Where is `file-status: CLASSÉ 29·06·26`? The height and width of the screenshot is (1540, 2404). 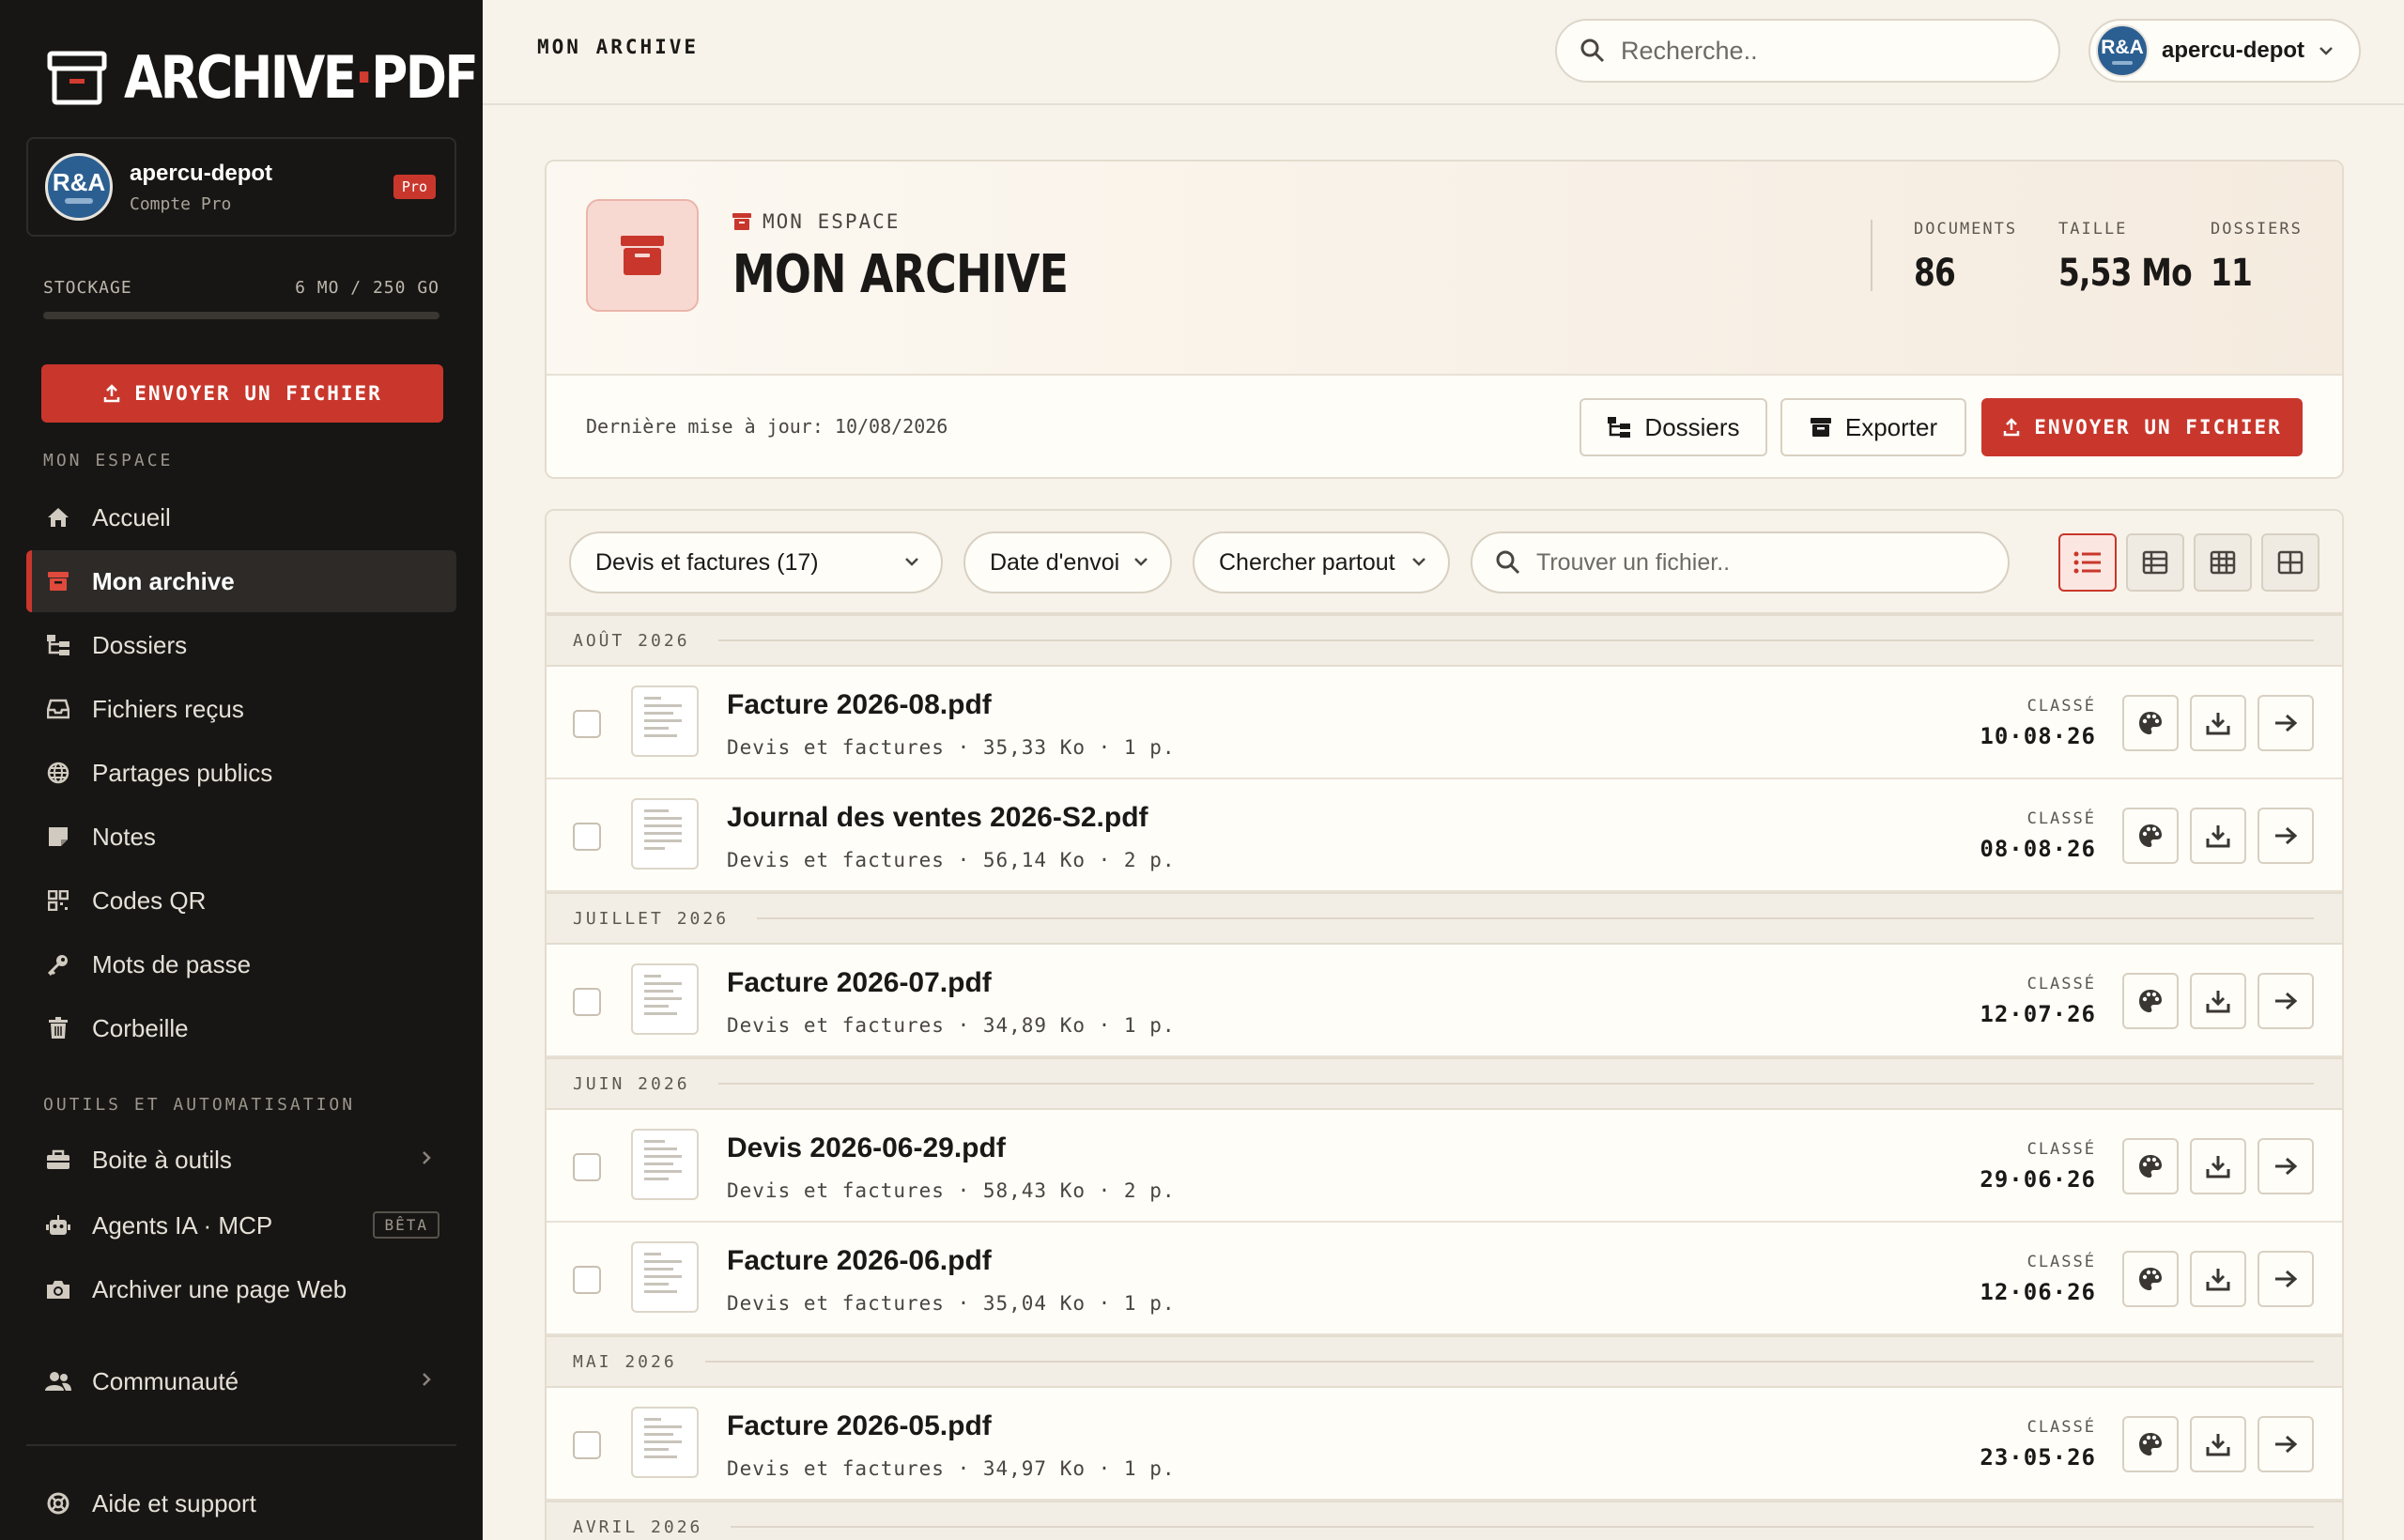 file-status: CLASSÉ 29·06·26 is located at coordinates (2038, 1166).